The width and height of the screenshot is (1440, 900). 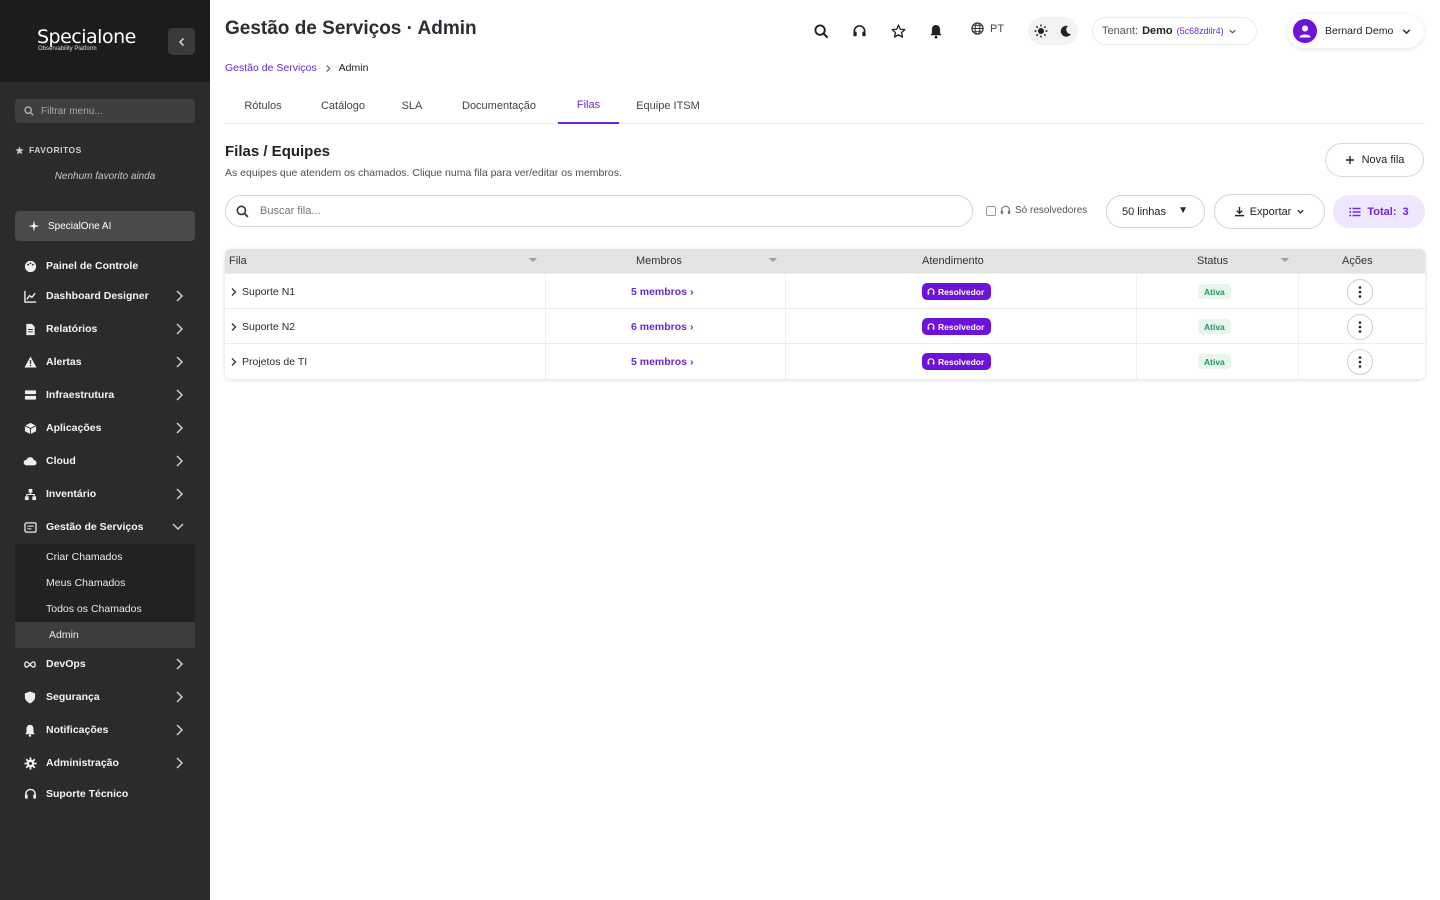 What do you see at coordinates (859, 31) in the screenshot?
I see `support-button` at bounding box center [859, 31].